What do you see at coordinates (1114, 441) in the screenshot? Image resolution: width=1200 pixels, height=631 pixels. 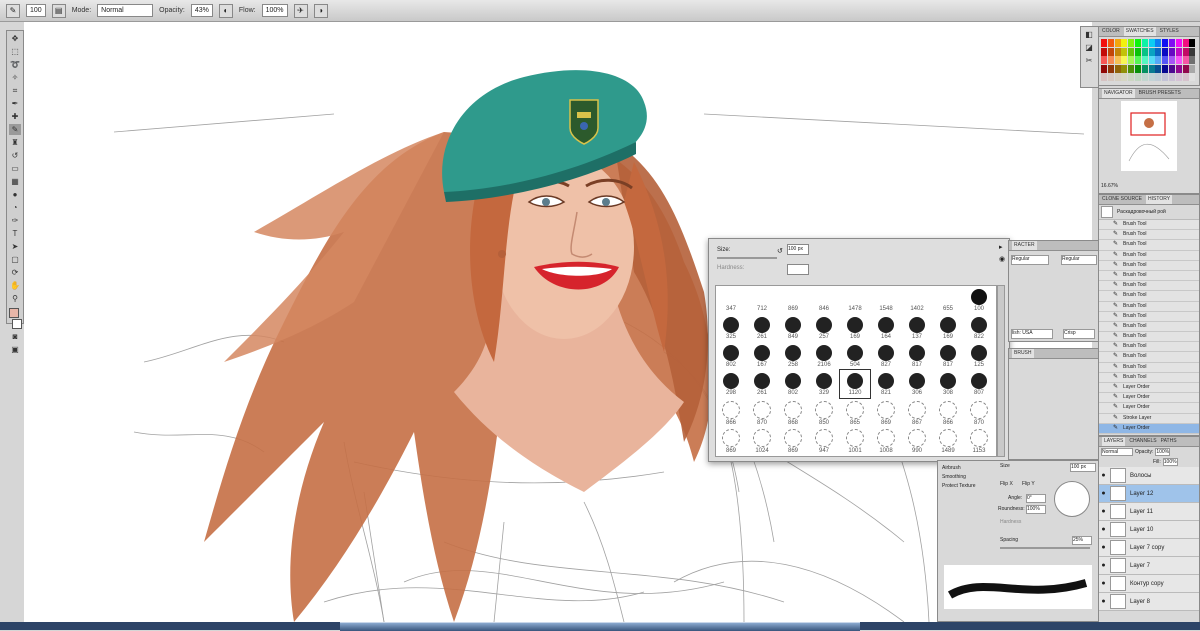 I see `tab-layers: LAYERS` at bounding box center [1114, 441].